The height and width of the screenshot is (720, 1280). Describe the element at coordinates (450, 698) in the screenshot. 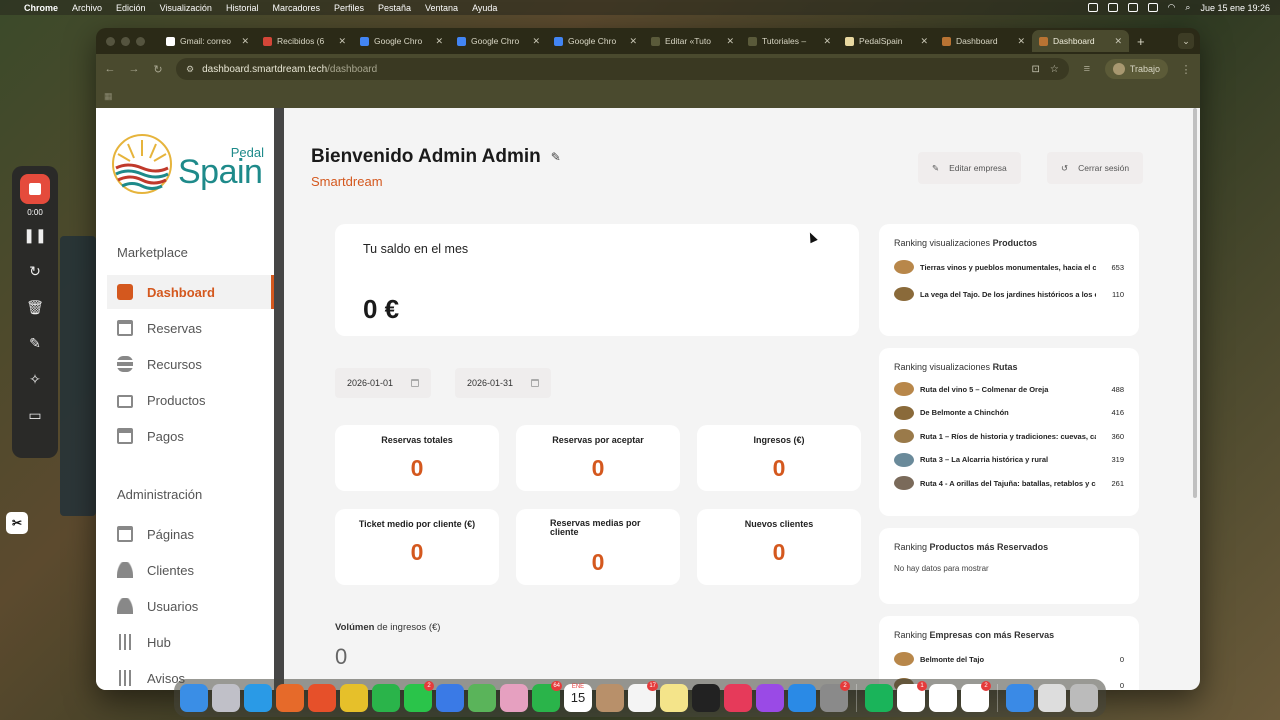

I see `mail-icon` at that location.